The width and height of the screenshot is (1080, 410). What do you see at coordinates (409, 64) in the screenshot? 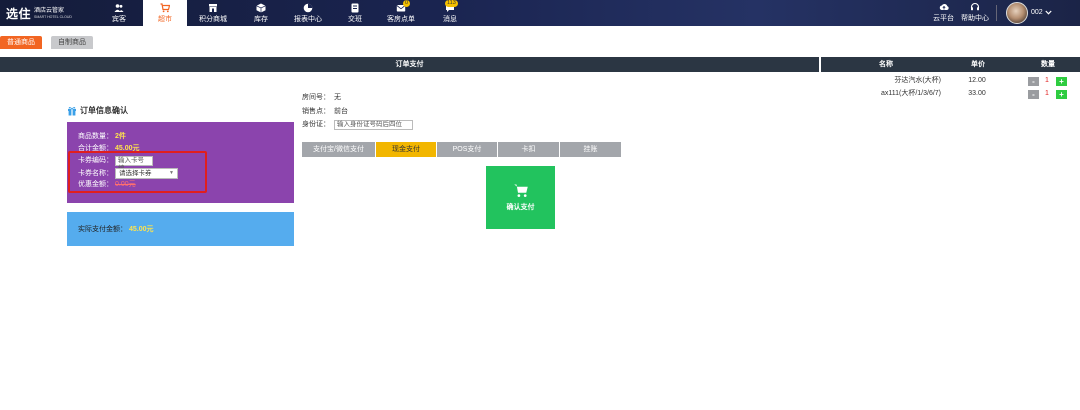
I see `order-payment-header: 订单支付` at bounding box center [409, 64].